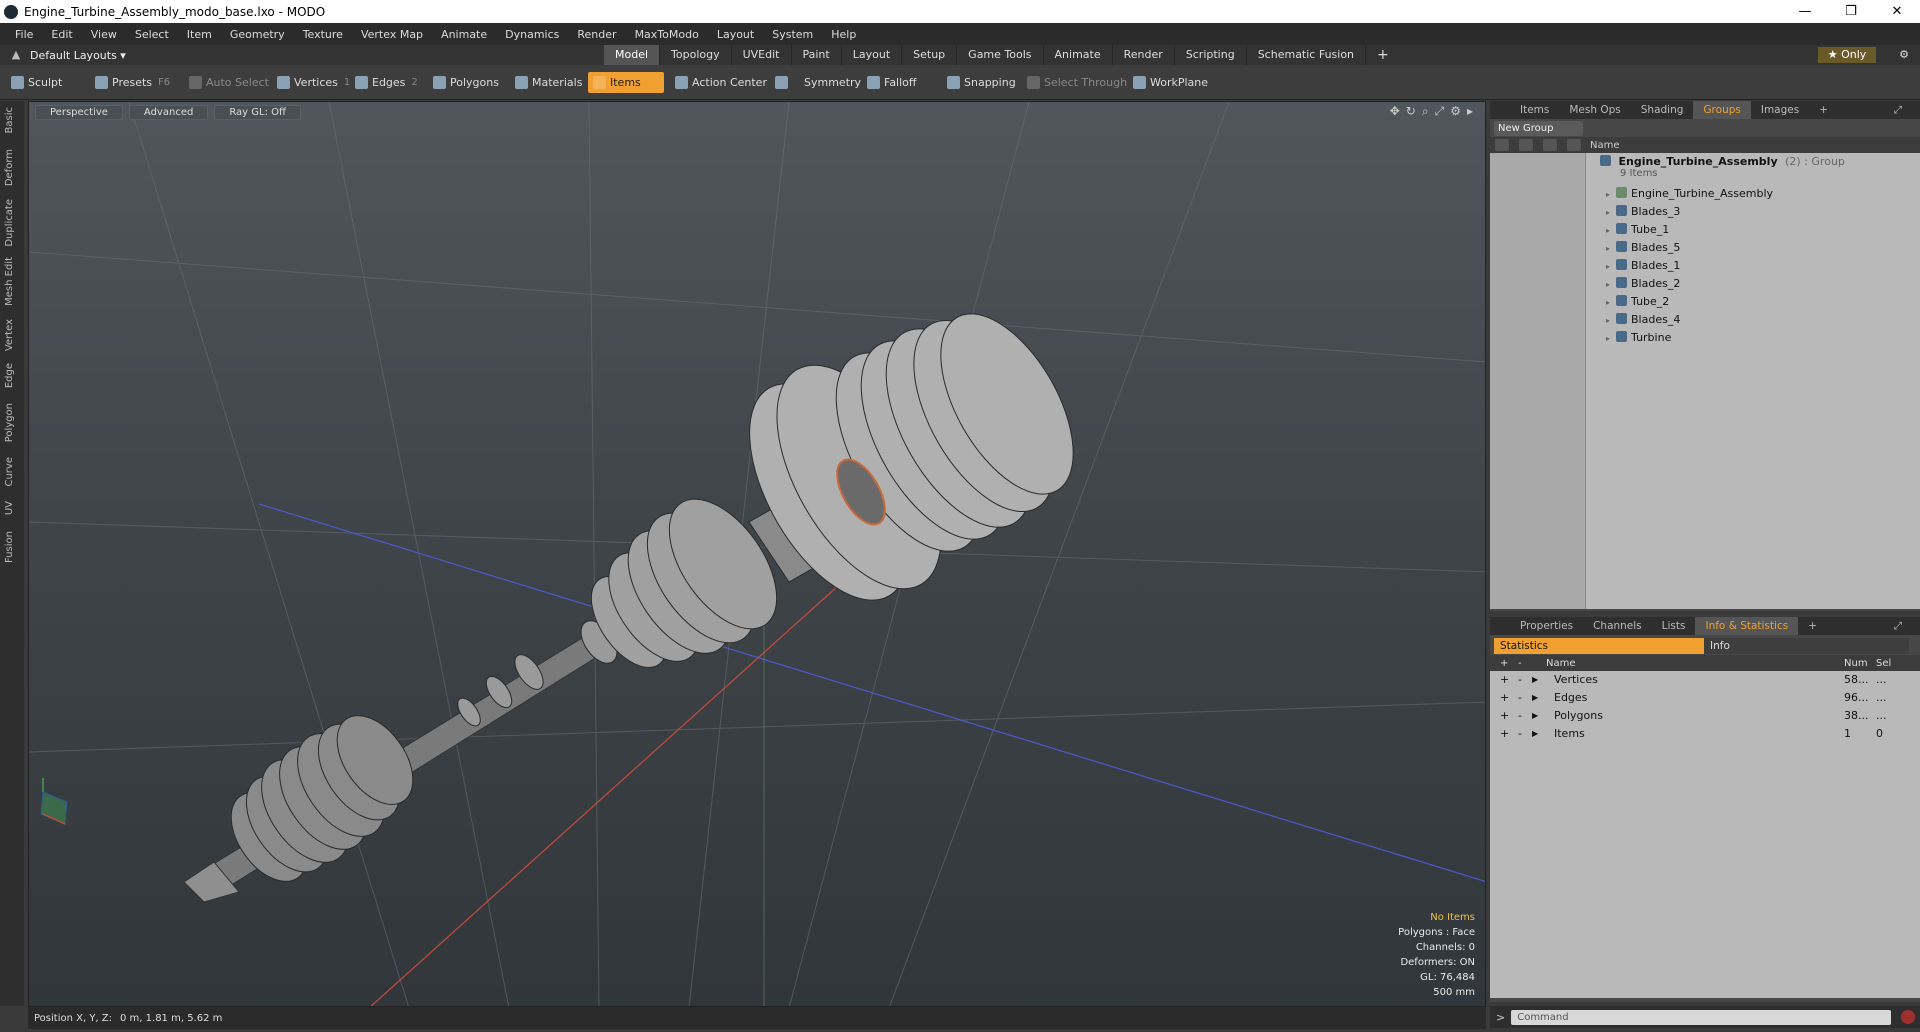  What do you see at coordinates (9, 547) in the screenshot?
I see `lefttab-fusion: Fusion` at bounding box center [9, 547].